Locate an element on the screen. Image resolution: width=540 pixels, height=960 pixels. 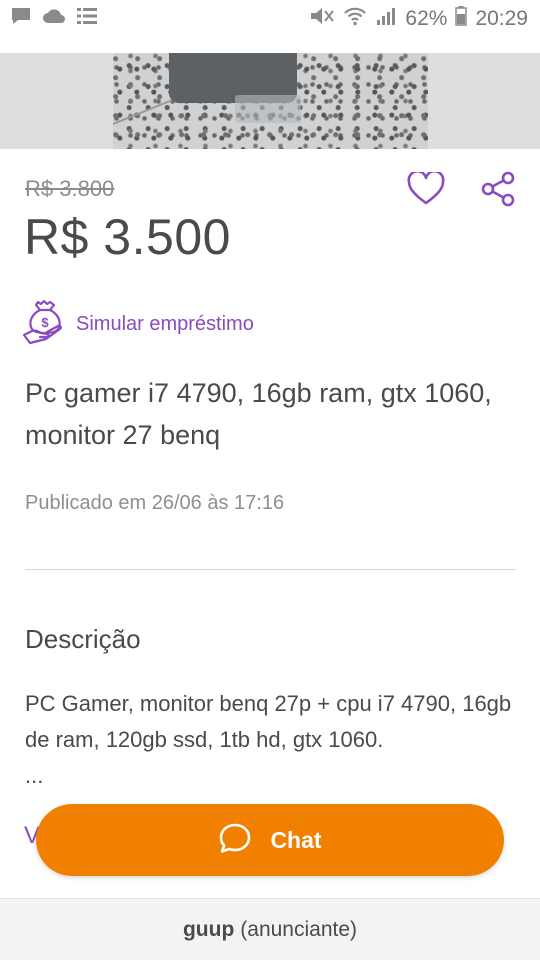
old-price: R$ 3.800 is located at coordinates (70, 188).